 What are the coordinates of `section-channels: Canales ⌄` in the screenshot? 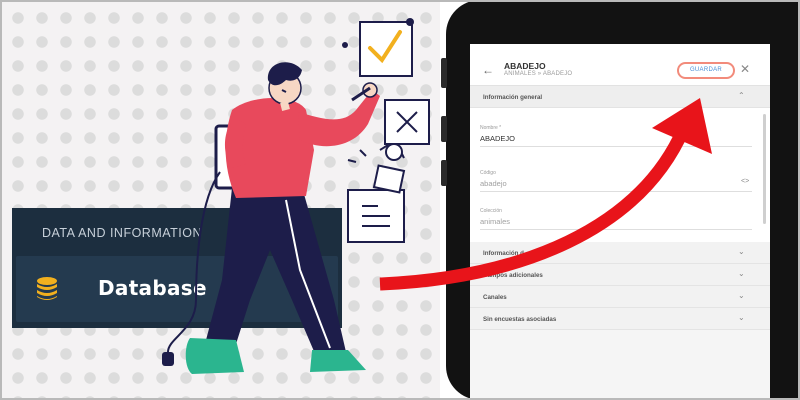 It's located at (620, 297).